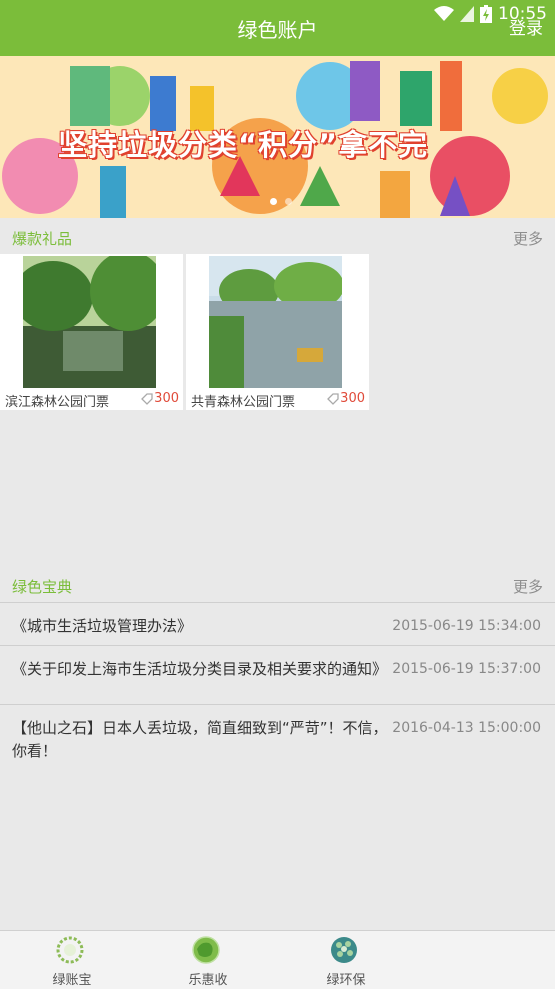 Image resolution: width=555 pixels, height=989 pixels. Describe the element at coordinates (466, 728) in the screenshot. I see `article-date: 2016-04-13 15:00:00` at that location.